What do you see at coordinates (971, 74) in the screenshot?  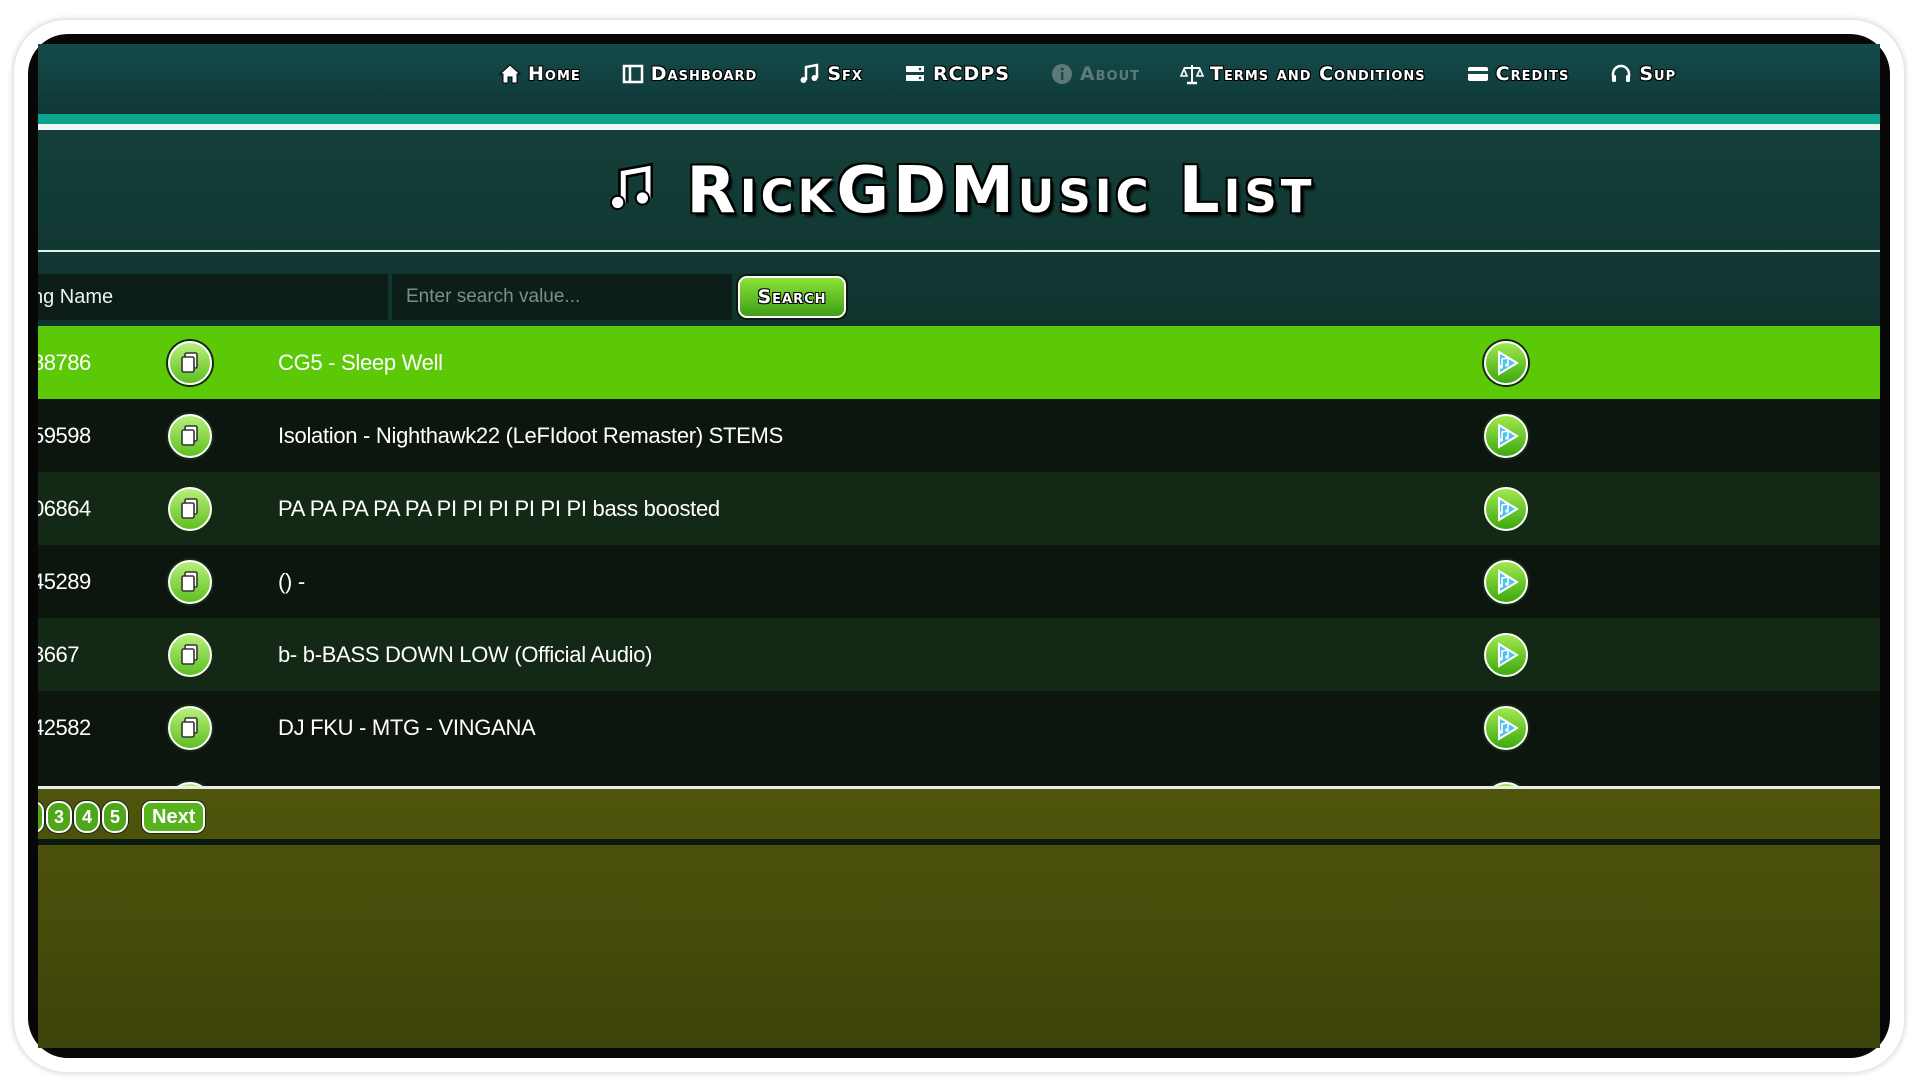 I see `nav-rcdps-label: RCDPS` at bounding box center [971, 74].